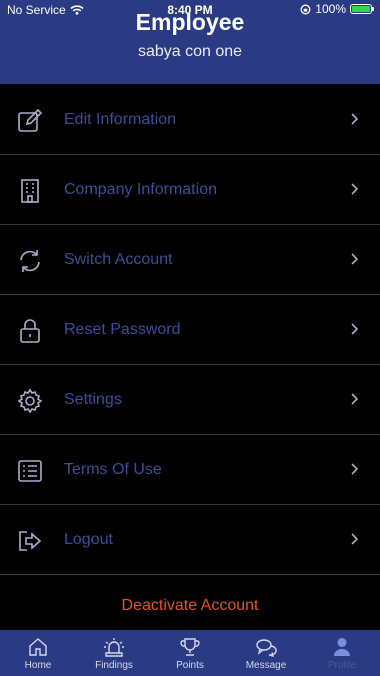 Image resolution: width=380 pixels, height=676 pixels. What do you see at coordinates (30, 261) in the screenshot?
I see `switch-icon` at bounding box center [30, 261].